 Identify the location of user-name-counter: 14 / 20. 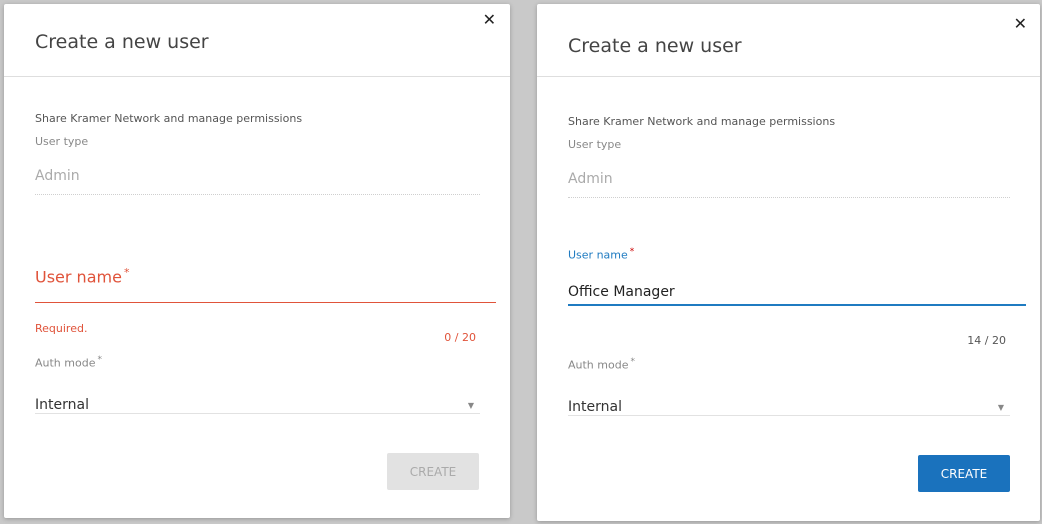
(986, 340).